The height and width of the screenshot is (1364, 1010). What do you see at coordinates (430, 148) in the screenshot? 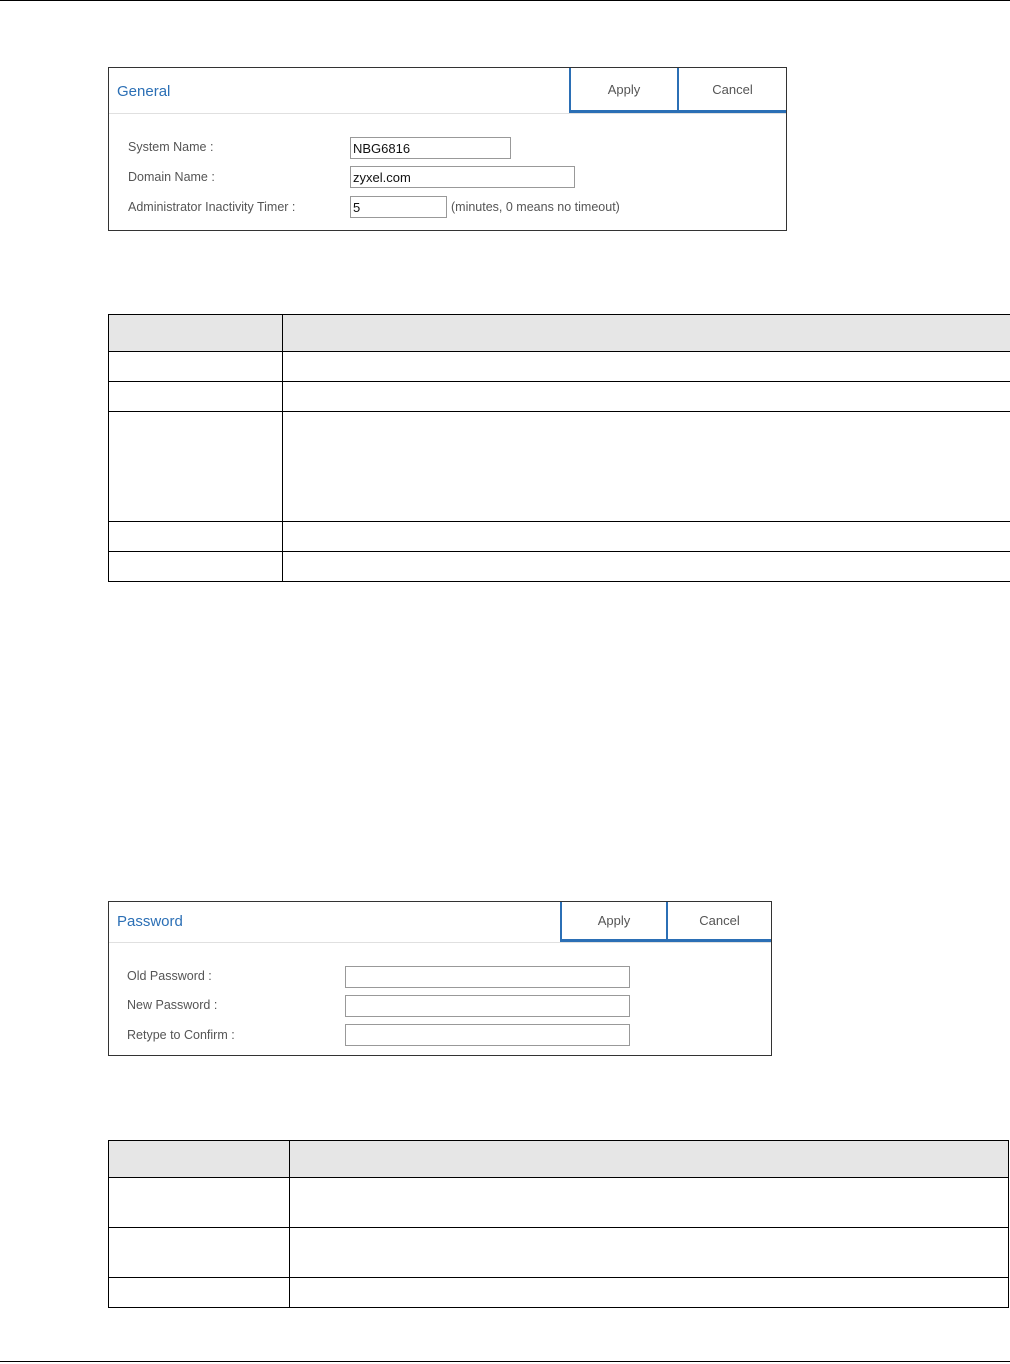
I see `system-name-input` at bounding box center [430, 148].